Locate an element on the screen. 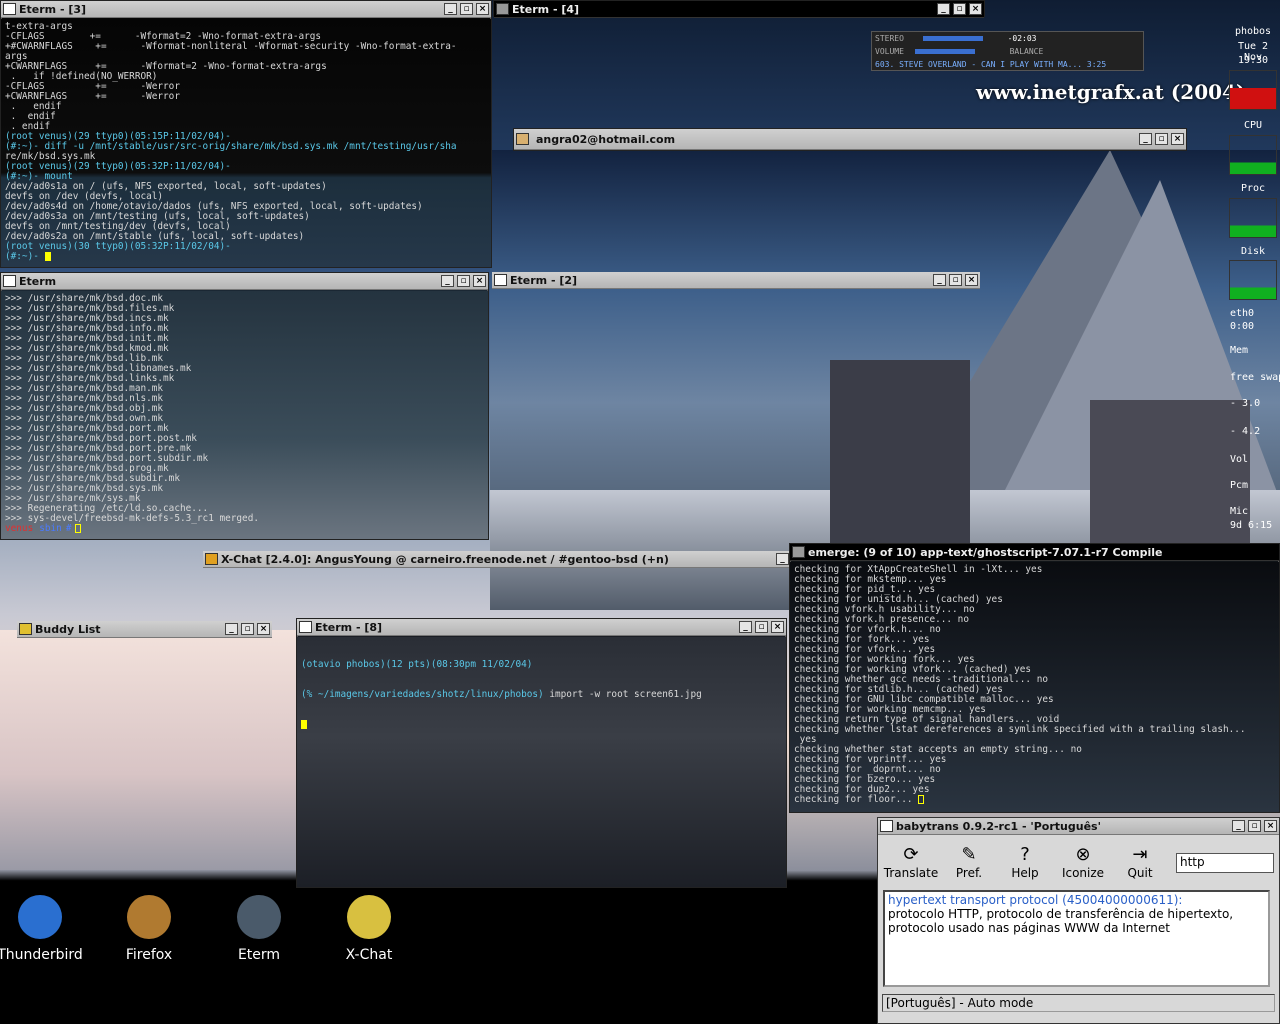 The height and width of the screenshot is (1024, 1280). buddy-list-window: Buddy List _ ▫ × is located at coordinates (144, 629).